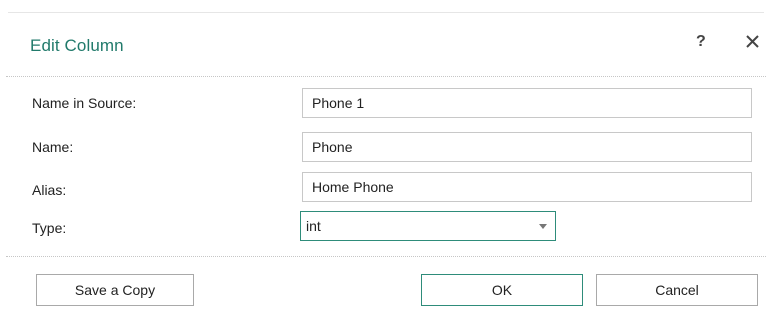 The width and height of the screenshot is (772, 316). Describe the element at coordinates (701, 42) in the screenshot. I see `help-button: ?` at that location.